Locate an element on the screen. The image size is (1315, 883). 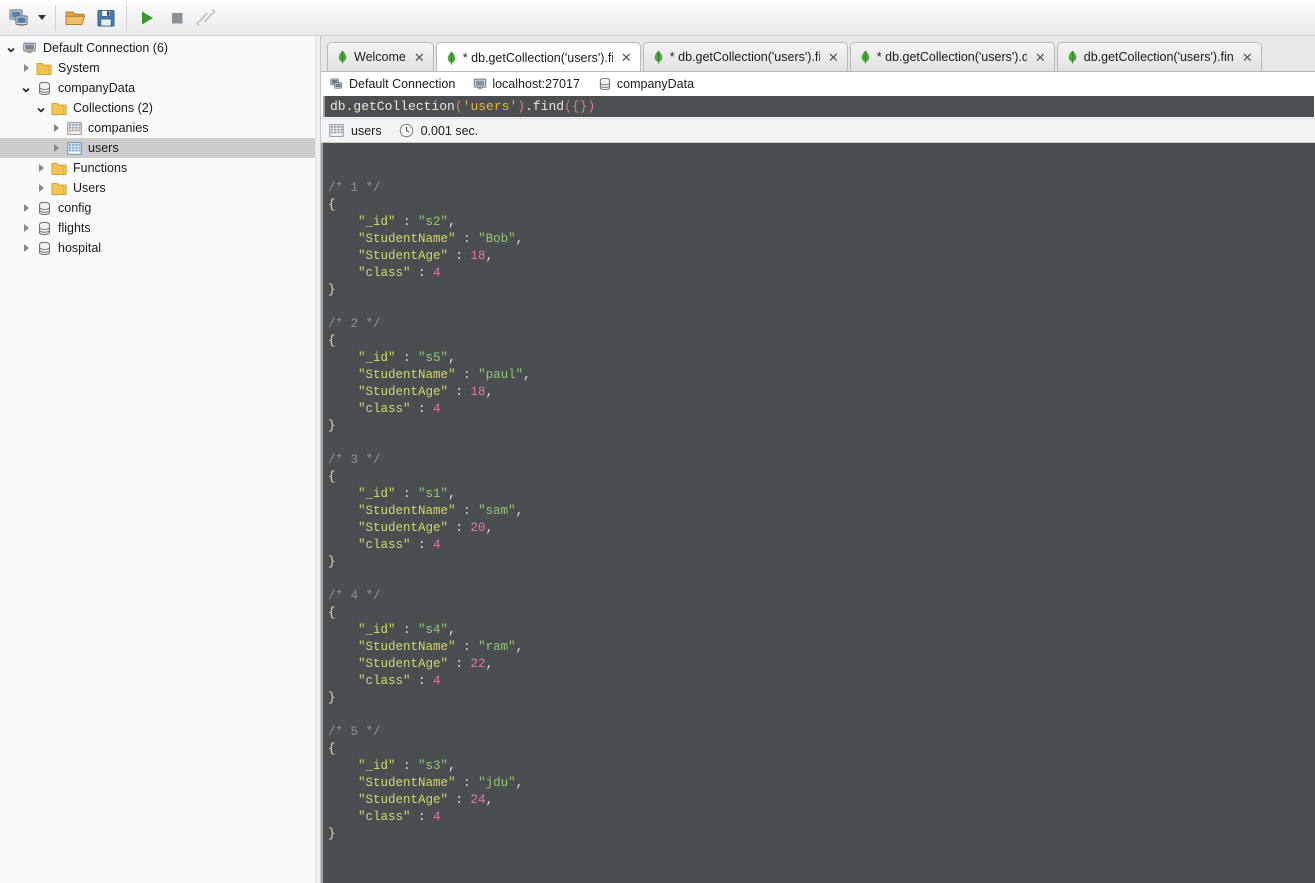
connect-button is located at coordinates (19, 18).